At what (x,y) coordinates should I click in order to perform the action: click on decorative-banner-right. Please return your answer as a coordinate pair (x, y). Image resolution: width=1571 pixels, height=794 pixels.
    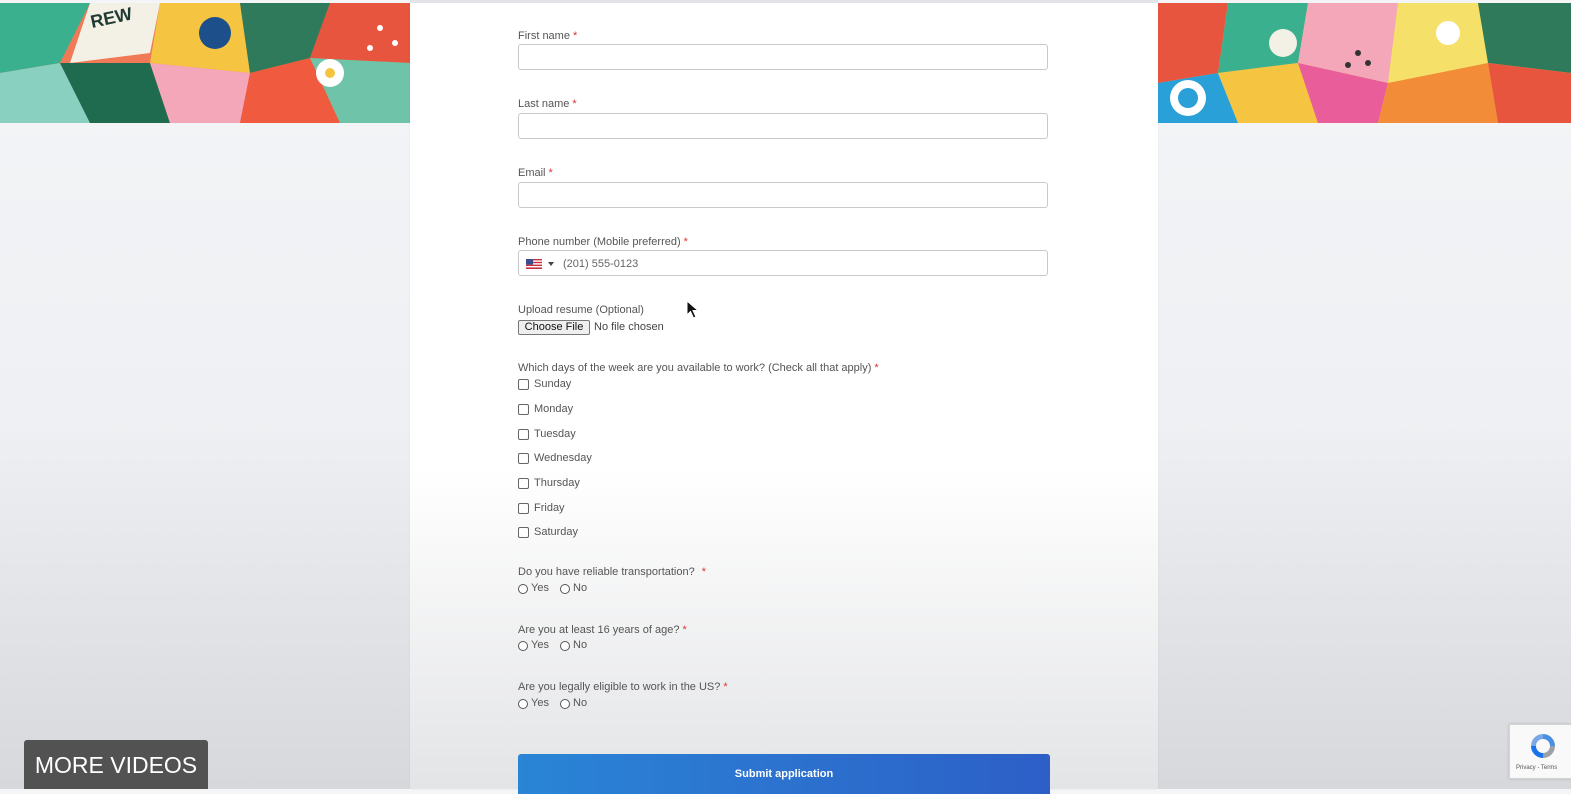
    Looking at the image, I should click on (1364, 63).